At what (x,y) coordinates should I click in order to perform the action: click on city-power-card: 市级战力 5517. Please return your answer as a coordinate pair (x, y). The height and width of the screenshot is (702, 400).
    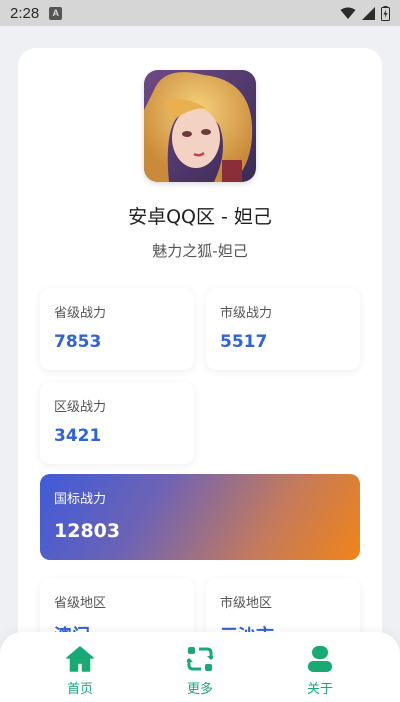
    Looking at the image, I should click on (283, 329).